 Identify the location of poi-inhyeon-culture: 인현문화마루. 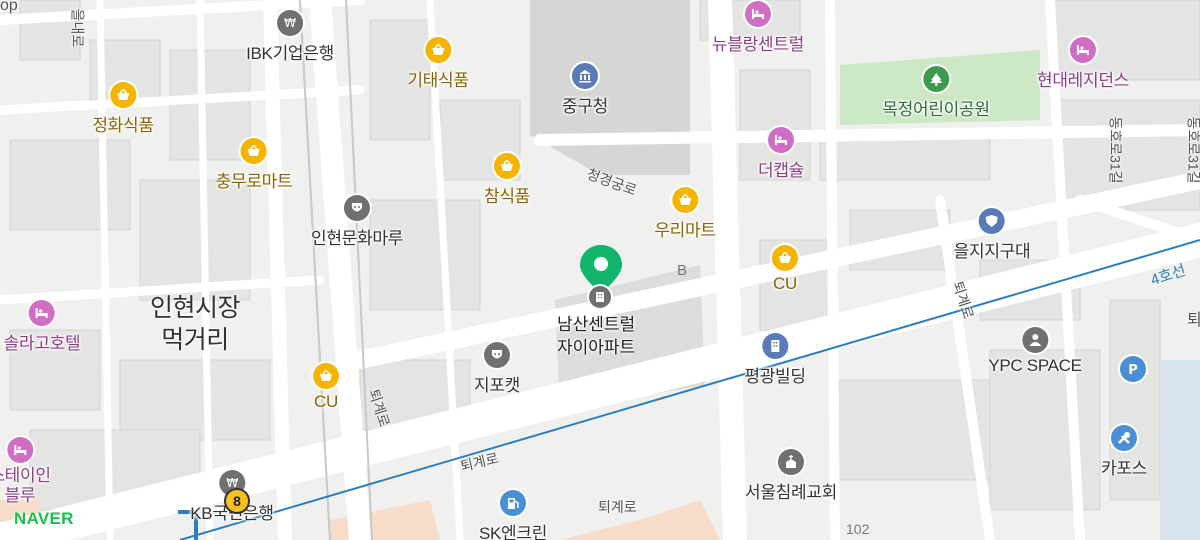
(357, 222).